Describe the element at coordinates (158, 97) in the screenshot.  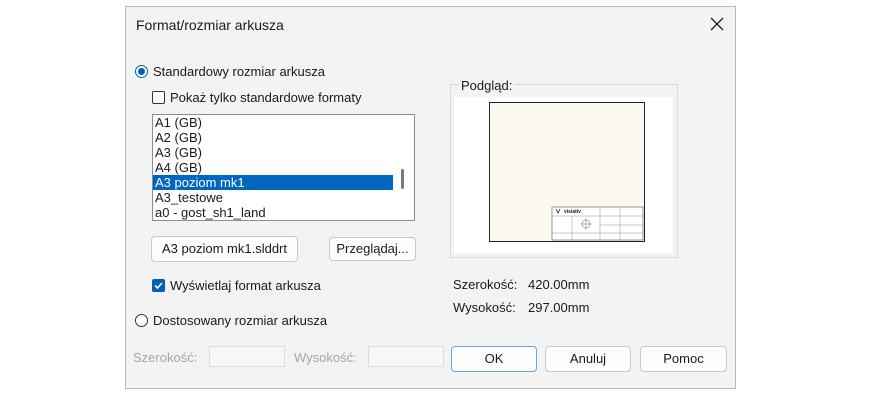
I see `show-only-standard-checkbox` at that location.